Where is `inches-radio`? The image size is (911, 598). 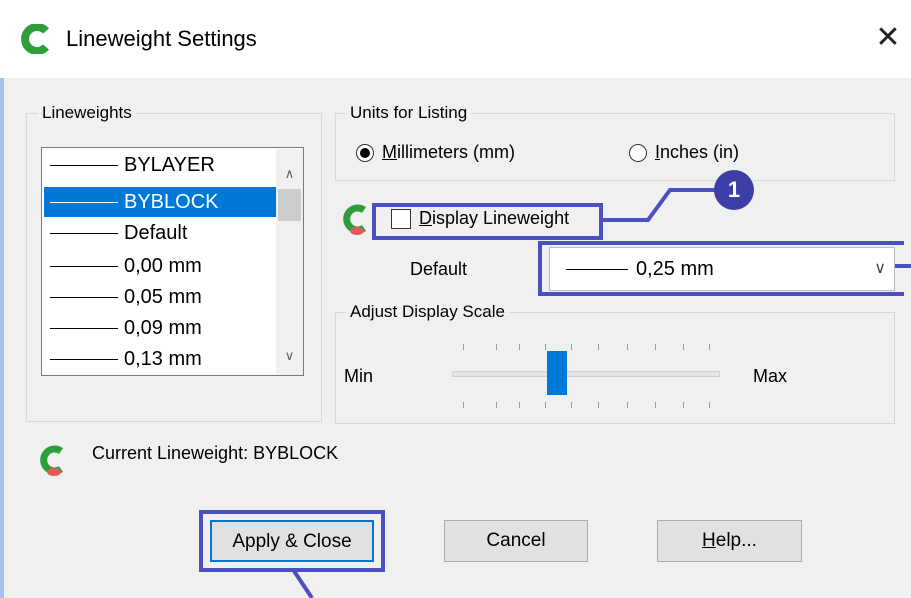
inches-radio is located at coordinates (638, 153).